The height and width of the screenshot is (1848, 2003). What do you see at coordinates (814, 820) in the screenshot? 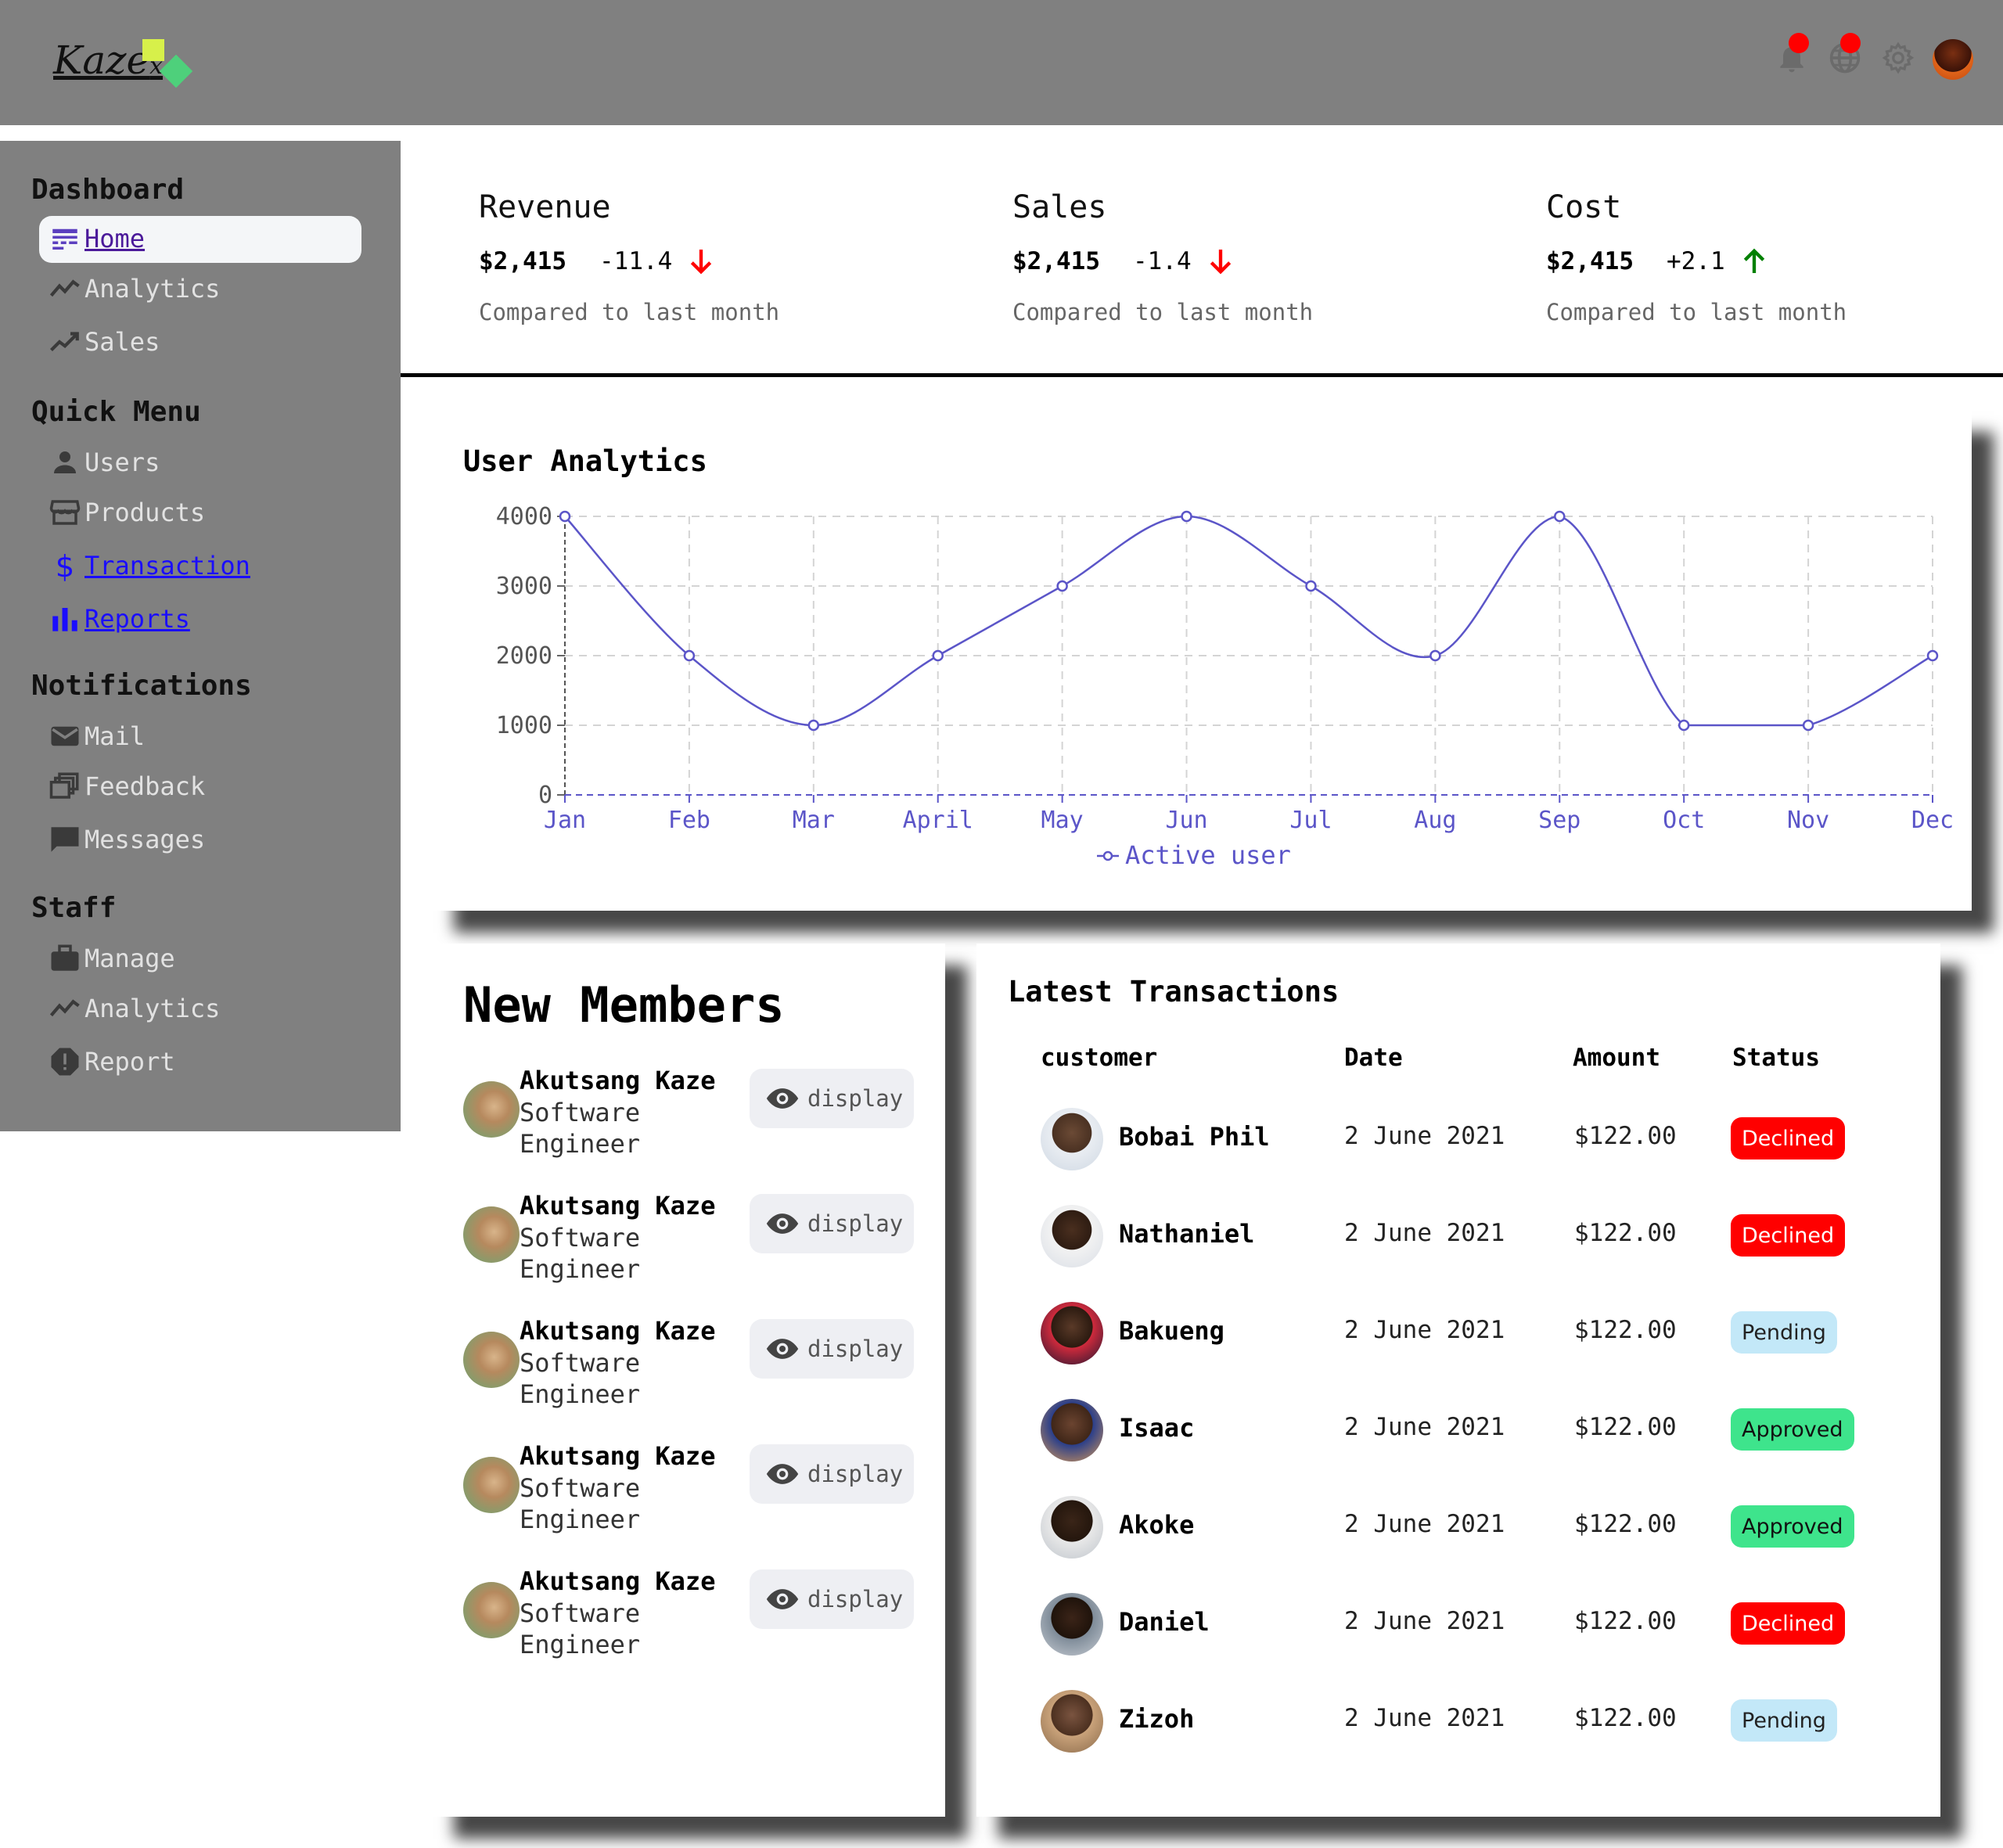
I see `x-tick-label: Mar` at bounding box center [814, 820].